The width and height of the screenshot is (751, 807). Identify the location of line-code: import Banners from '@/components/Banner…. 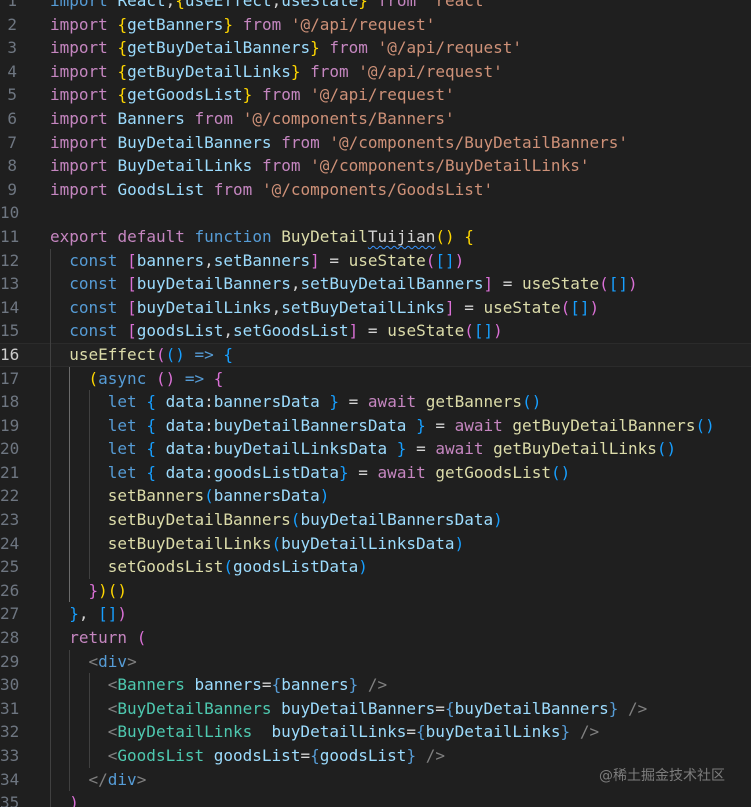
(252, 119).